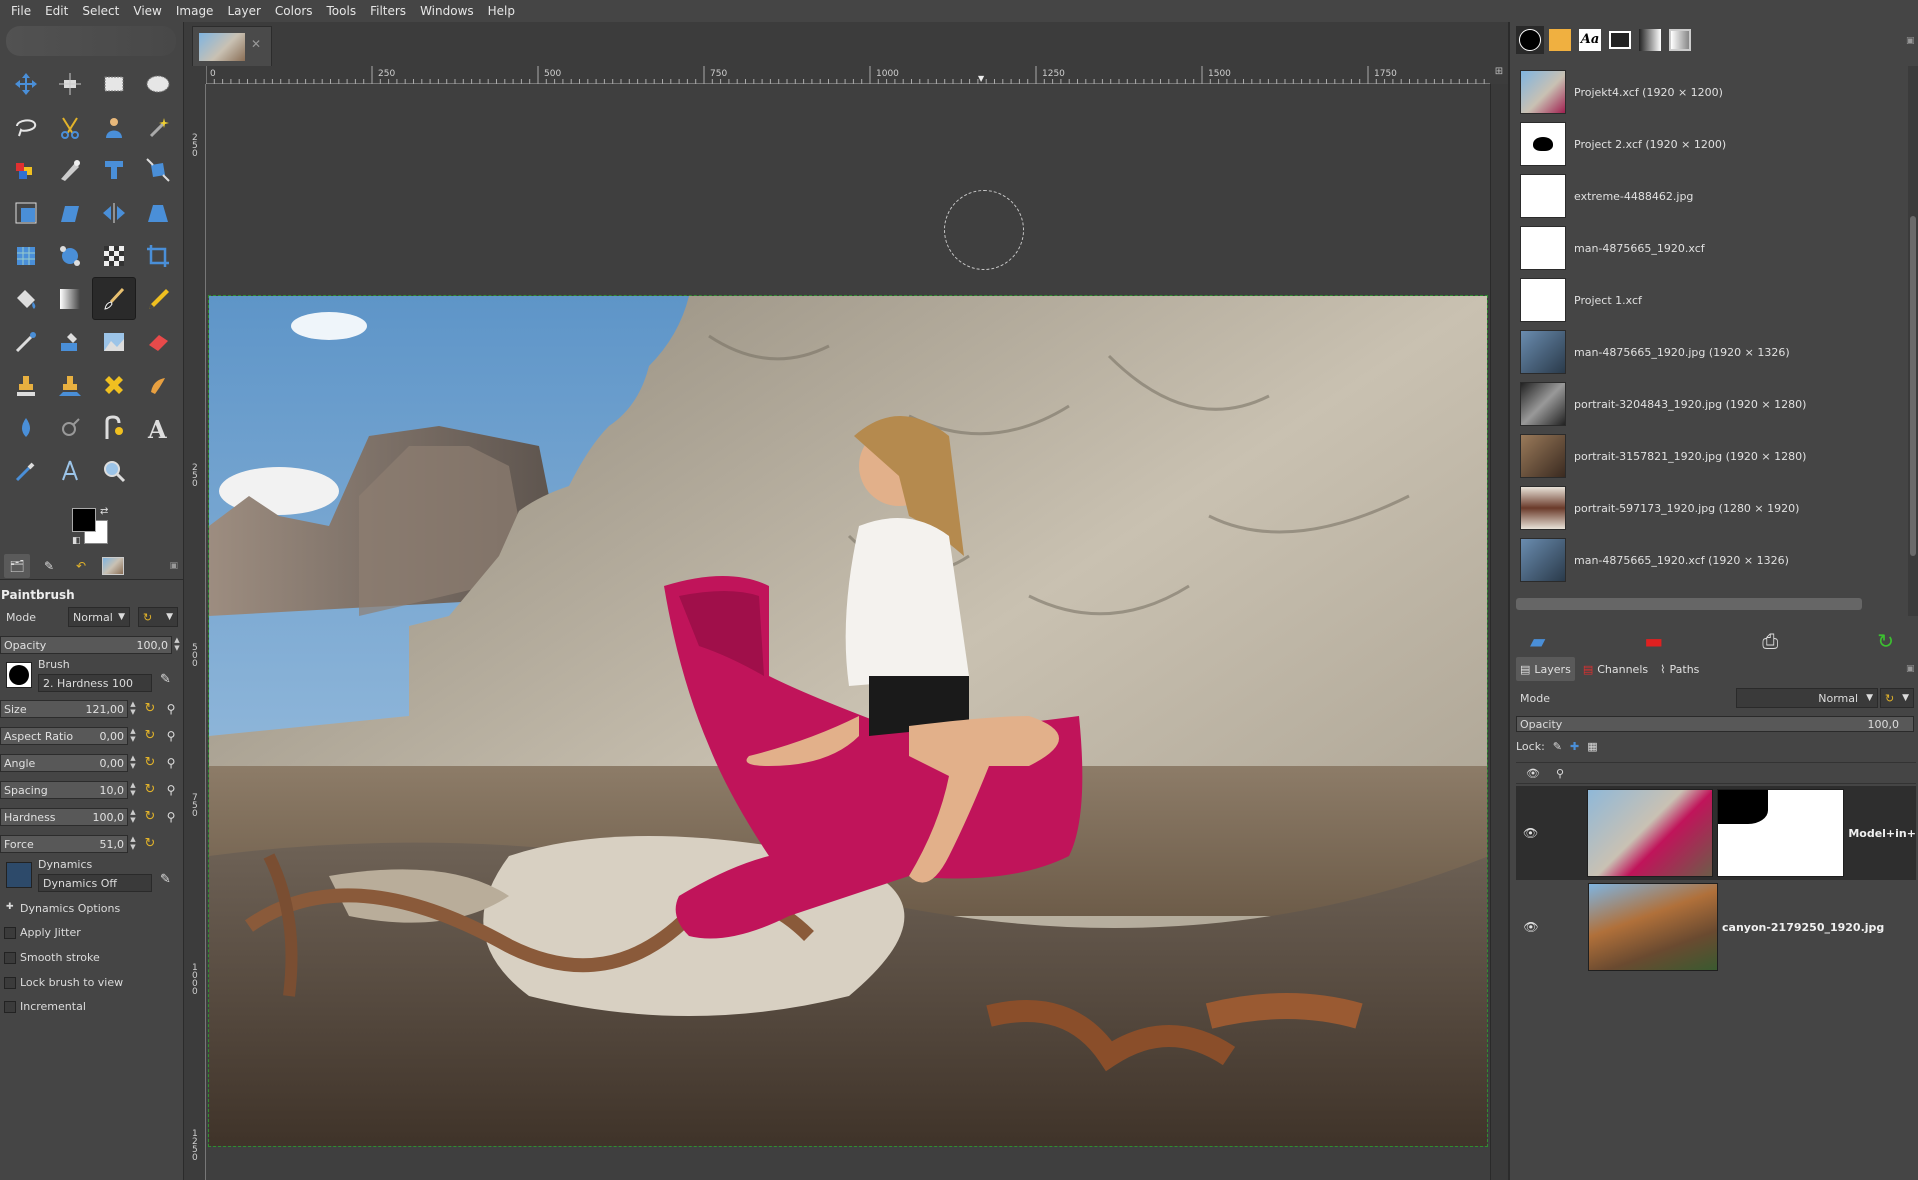 This screenshot has height=1180, width=1918. Describe the element at coordinates (158, 298) in the screenshot. I see `pencil-tool-icon` at that location.